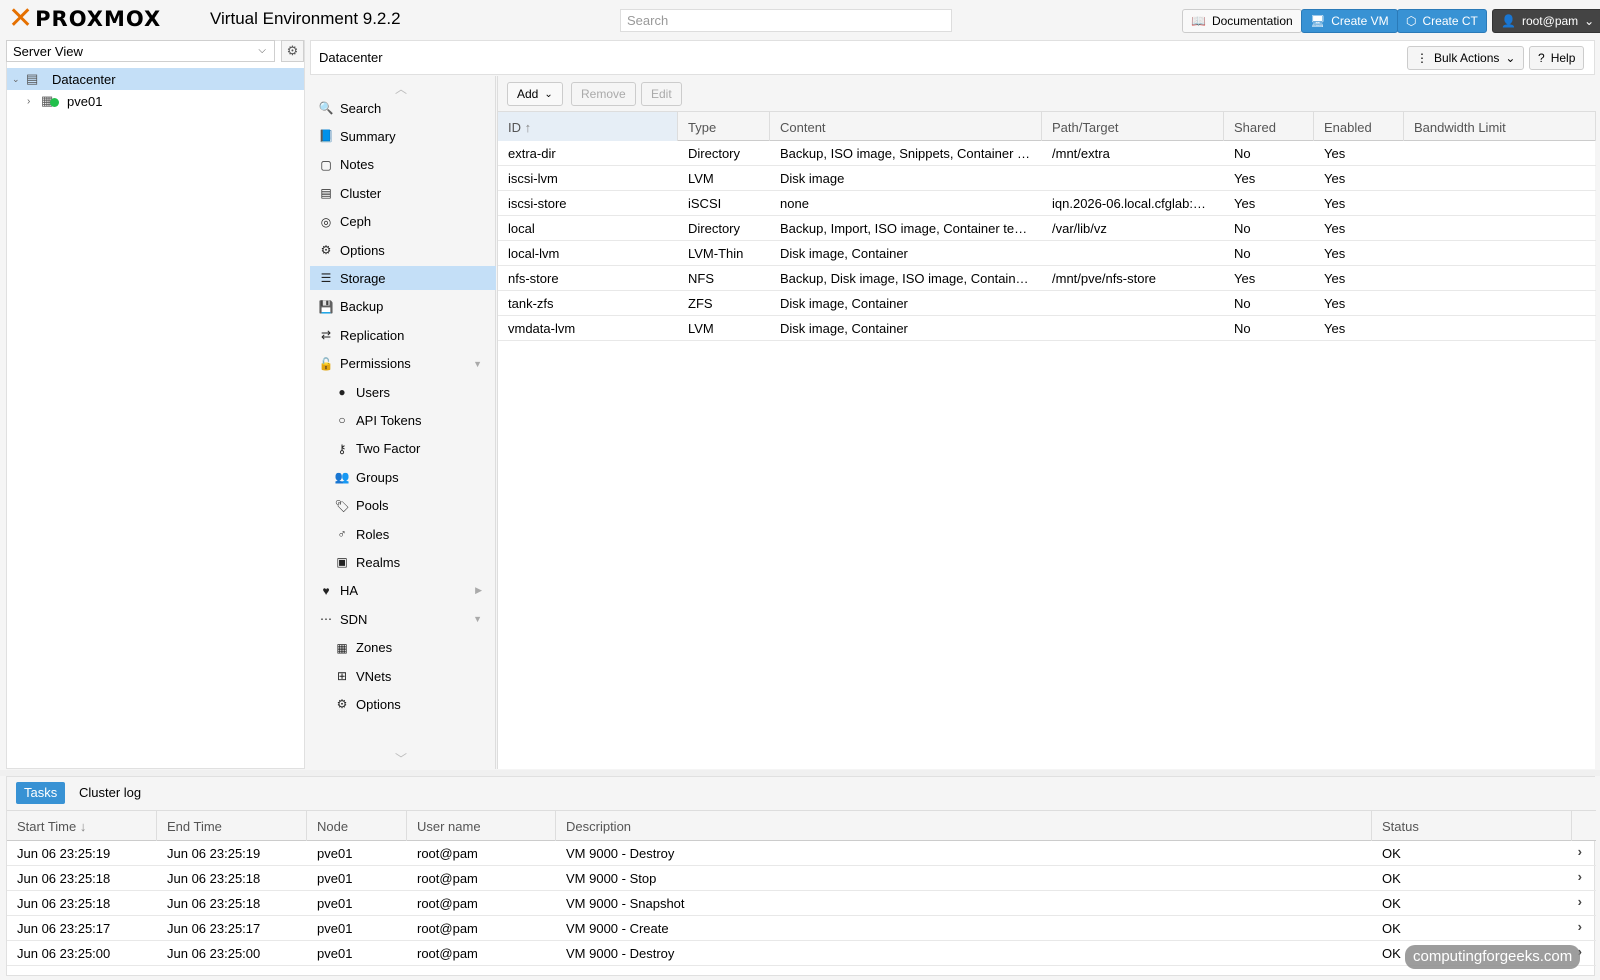 This screenshot has width=1600, height=980. I want to click on tab-tasks: Tasks, so click(41, 793).